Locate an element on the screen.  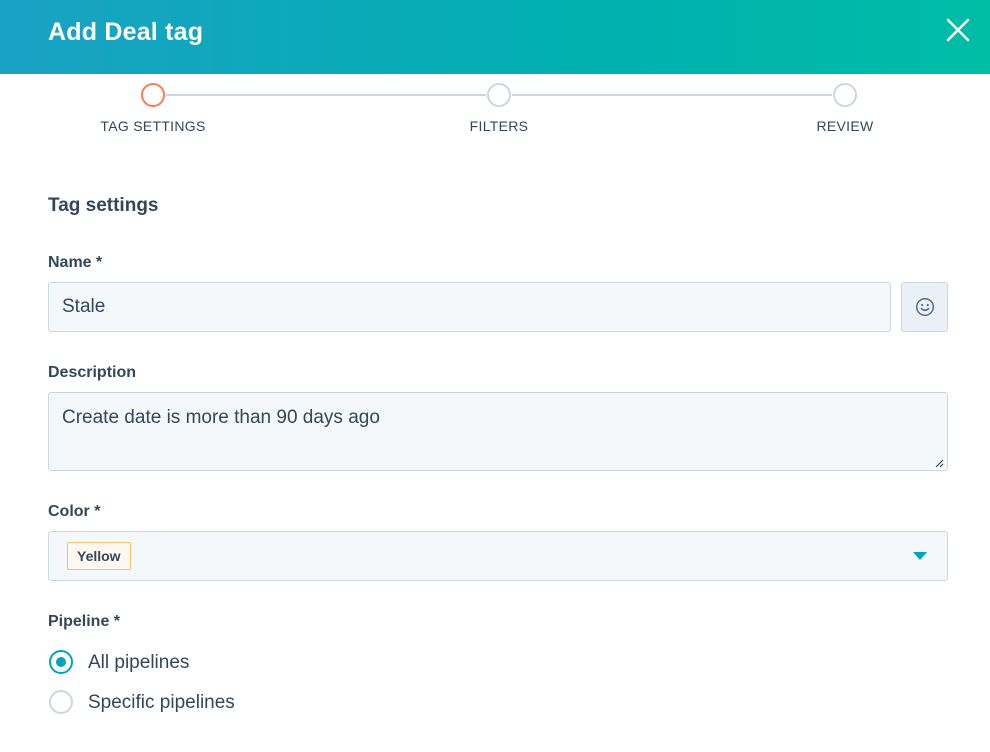
radio-button-unchecked is located at coordinates (61, 702).